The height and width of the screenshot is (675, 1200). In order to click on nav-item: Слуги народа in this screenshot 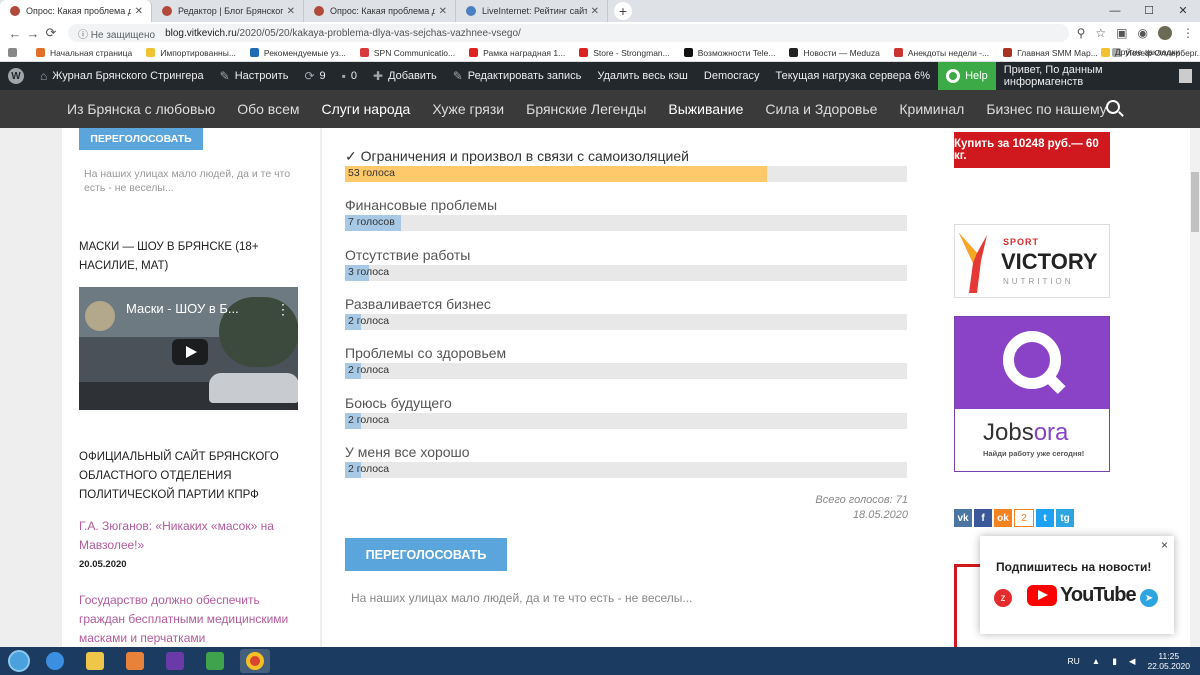, I will do `click(365, 109)`.